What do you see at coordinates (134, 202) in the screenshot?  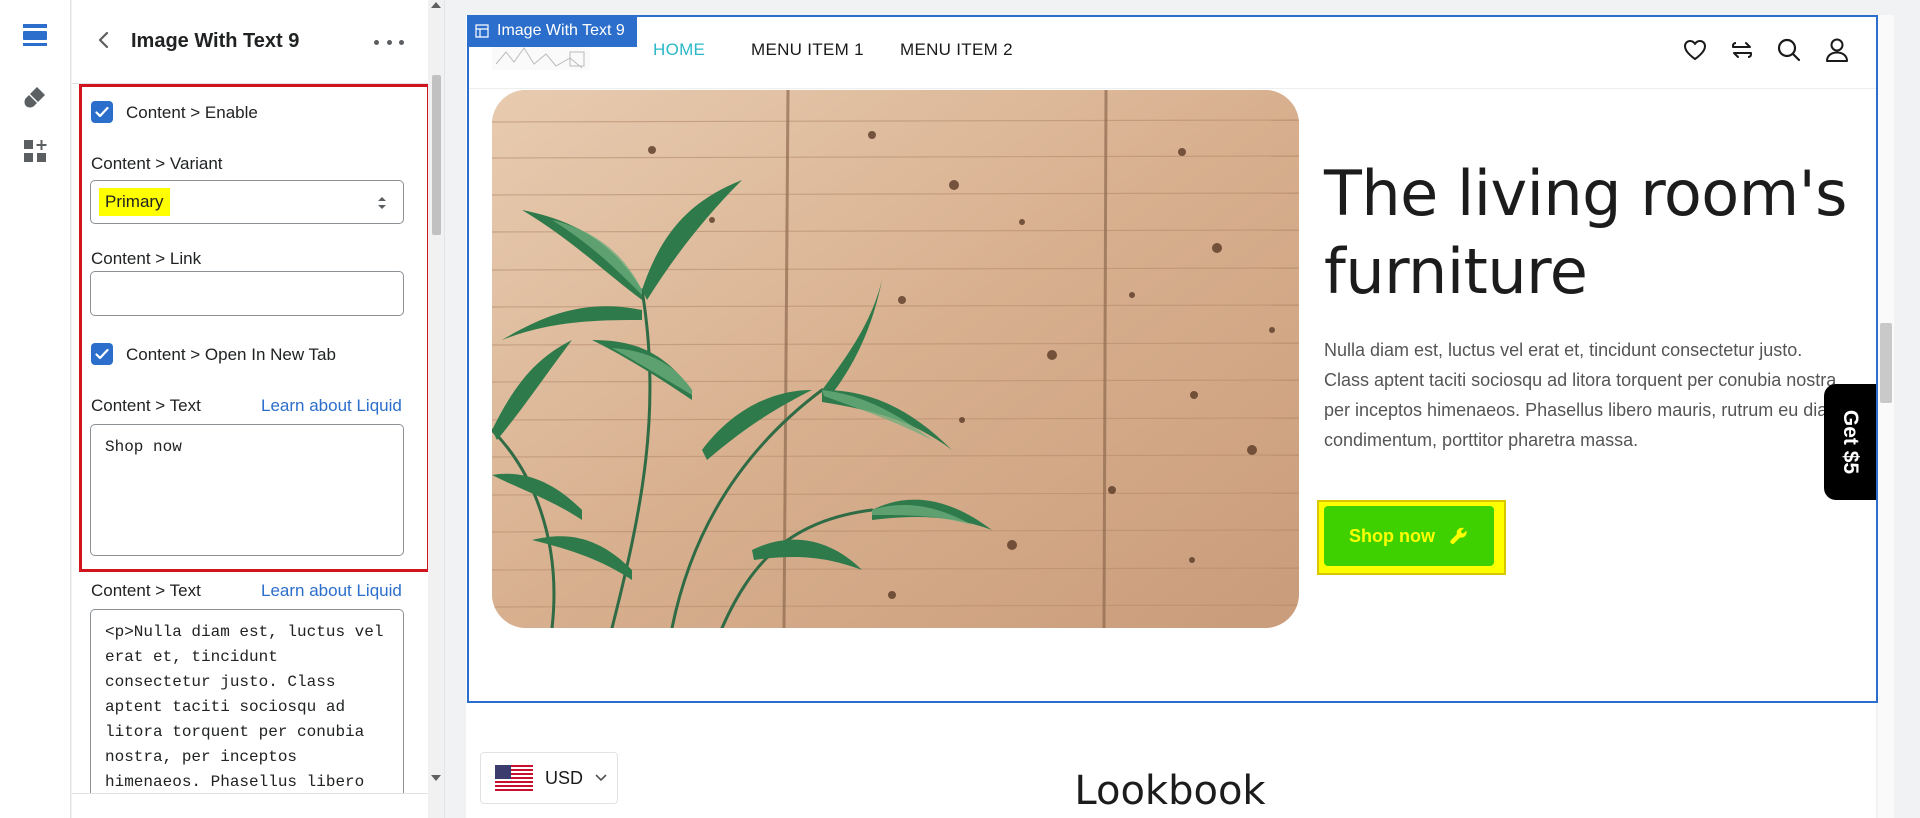 I see `variant-value: Primary` at bounding box center [134, 202].